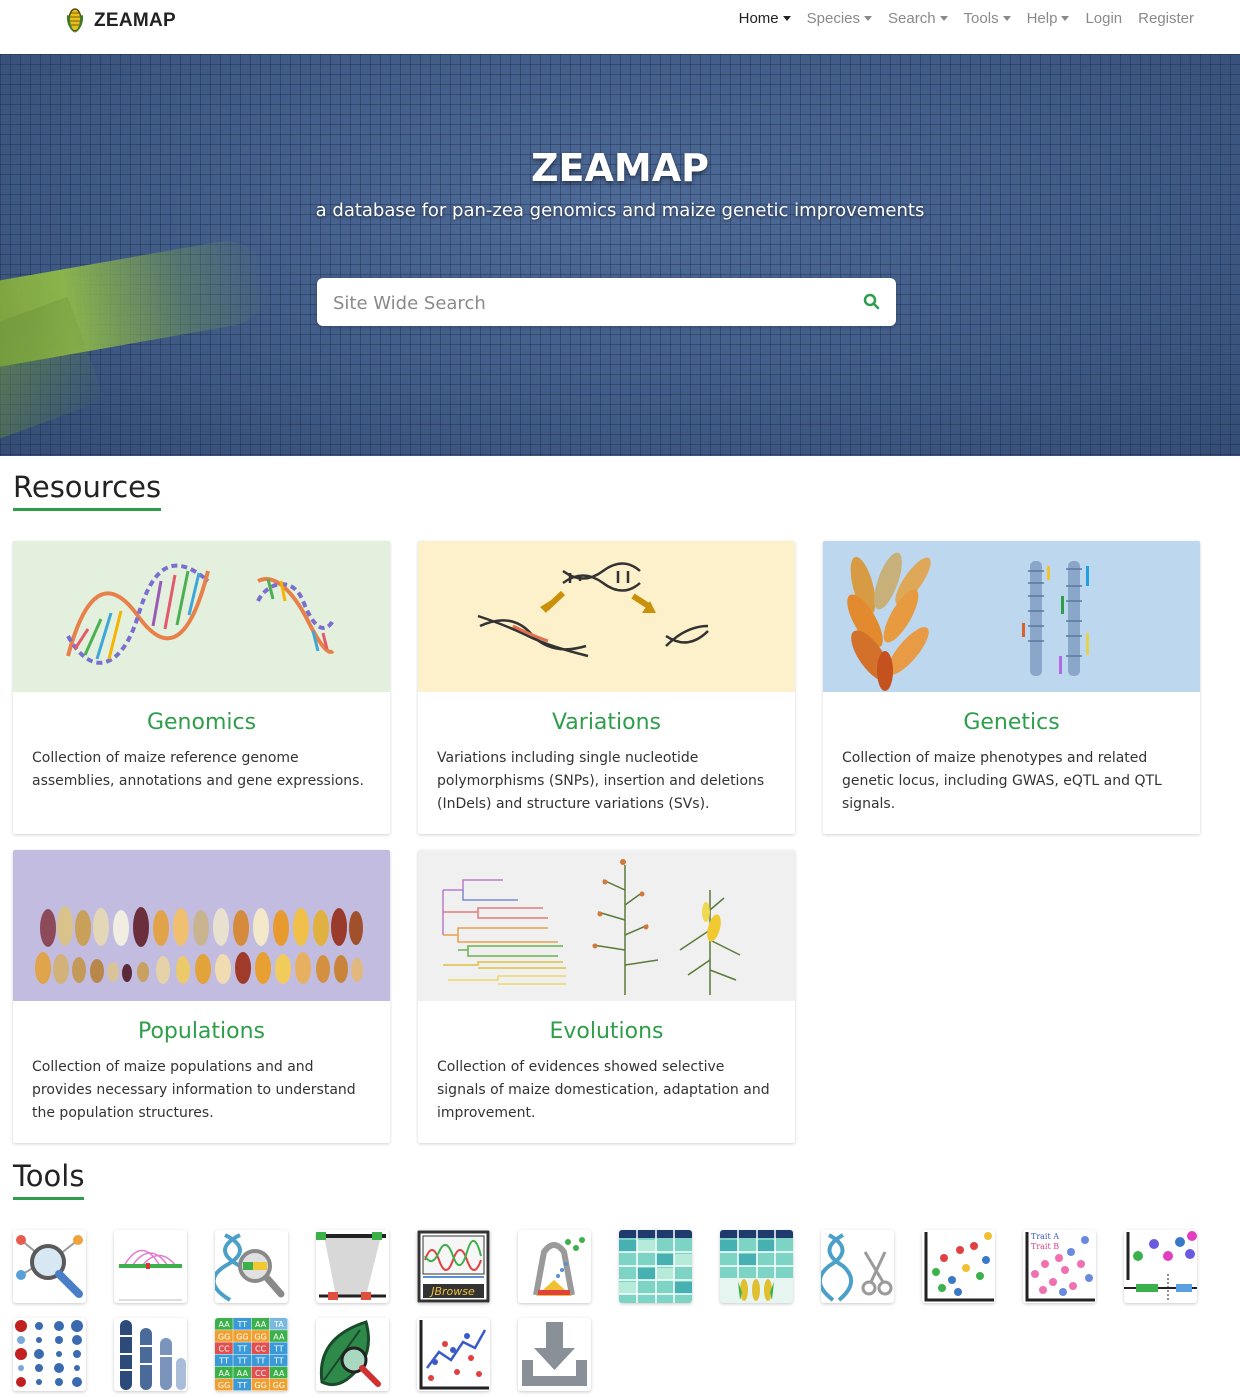 This screenshot has width=1240, height=1398. I want to click on genotype-cell-label: CC, so click(225, 1348).